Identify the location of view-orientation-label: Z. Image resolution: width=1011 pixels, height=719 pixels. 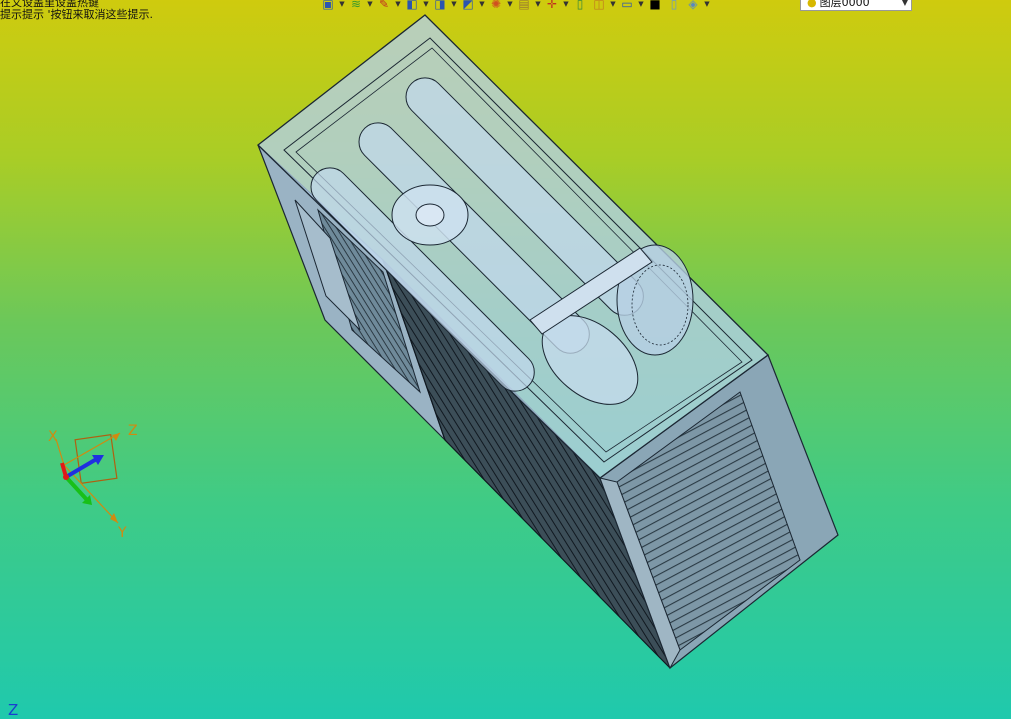
(13, 710).